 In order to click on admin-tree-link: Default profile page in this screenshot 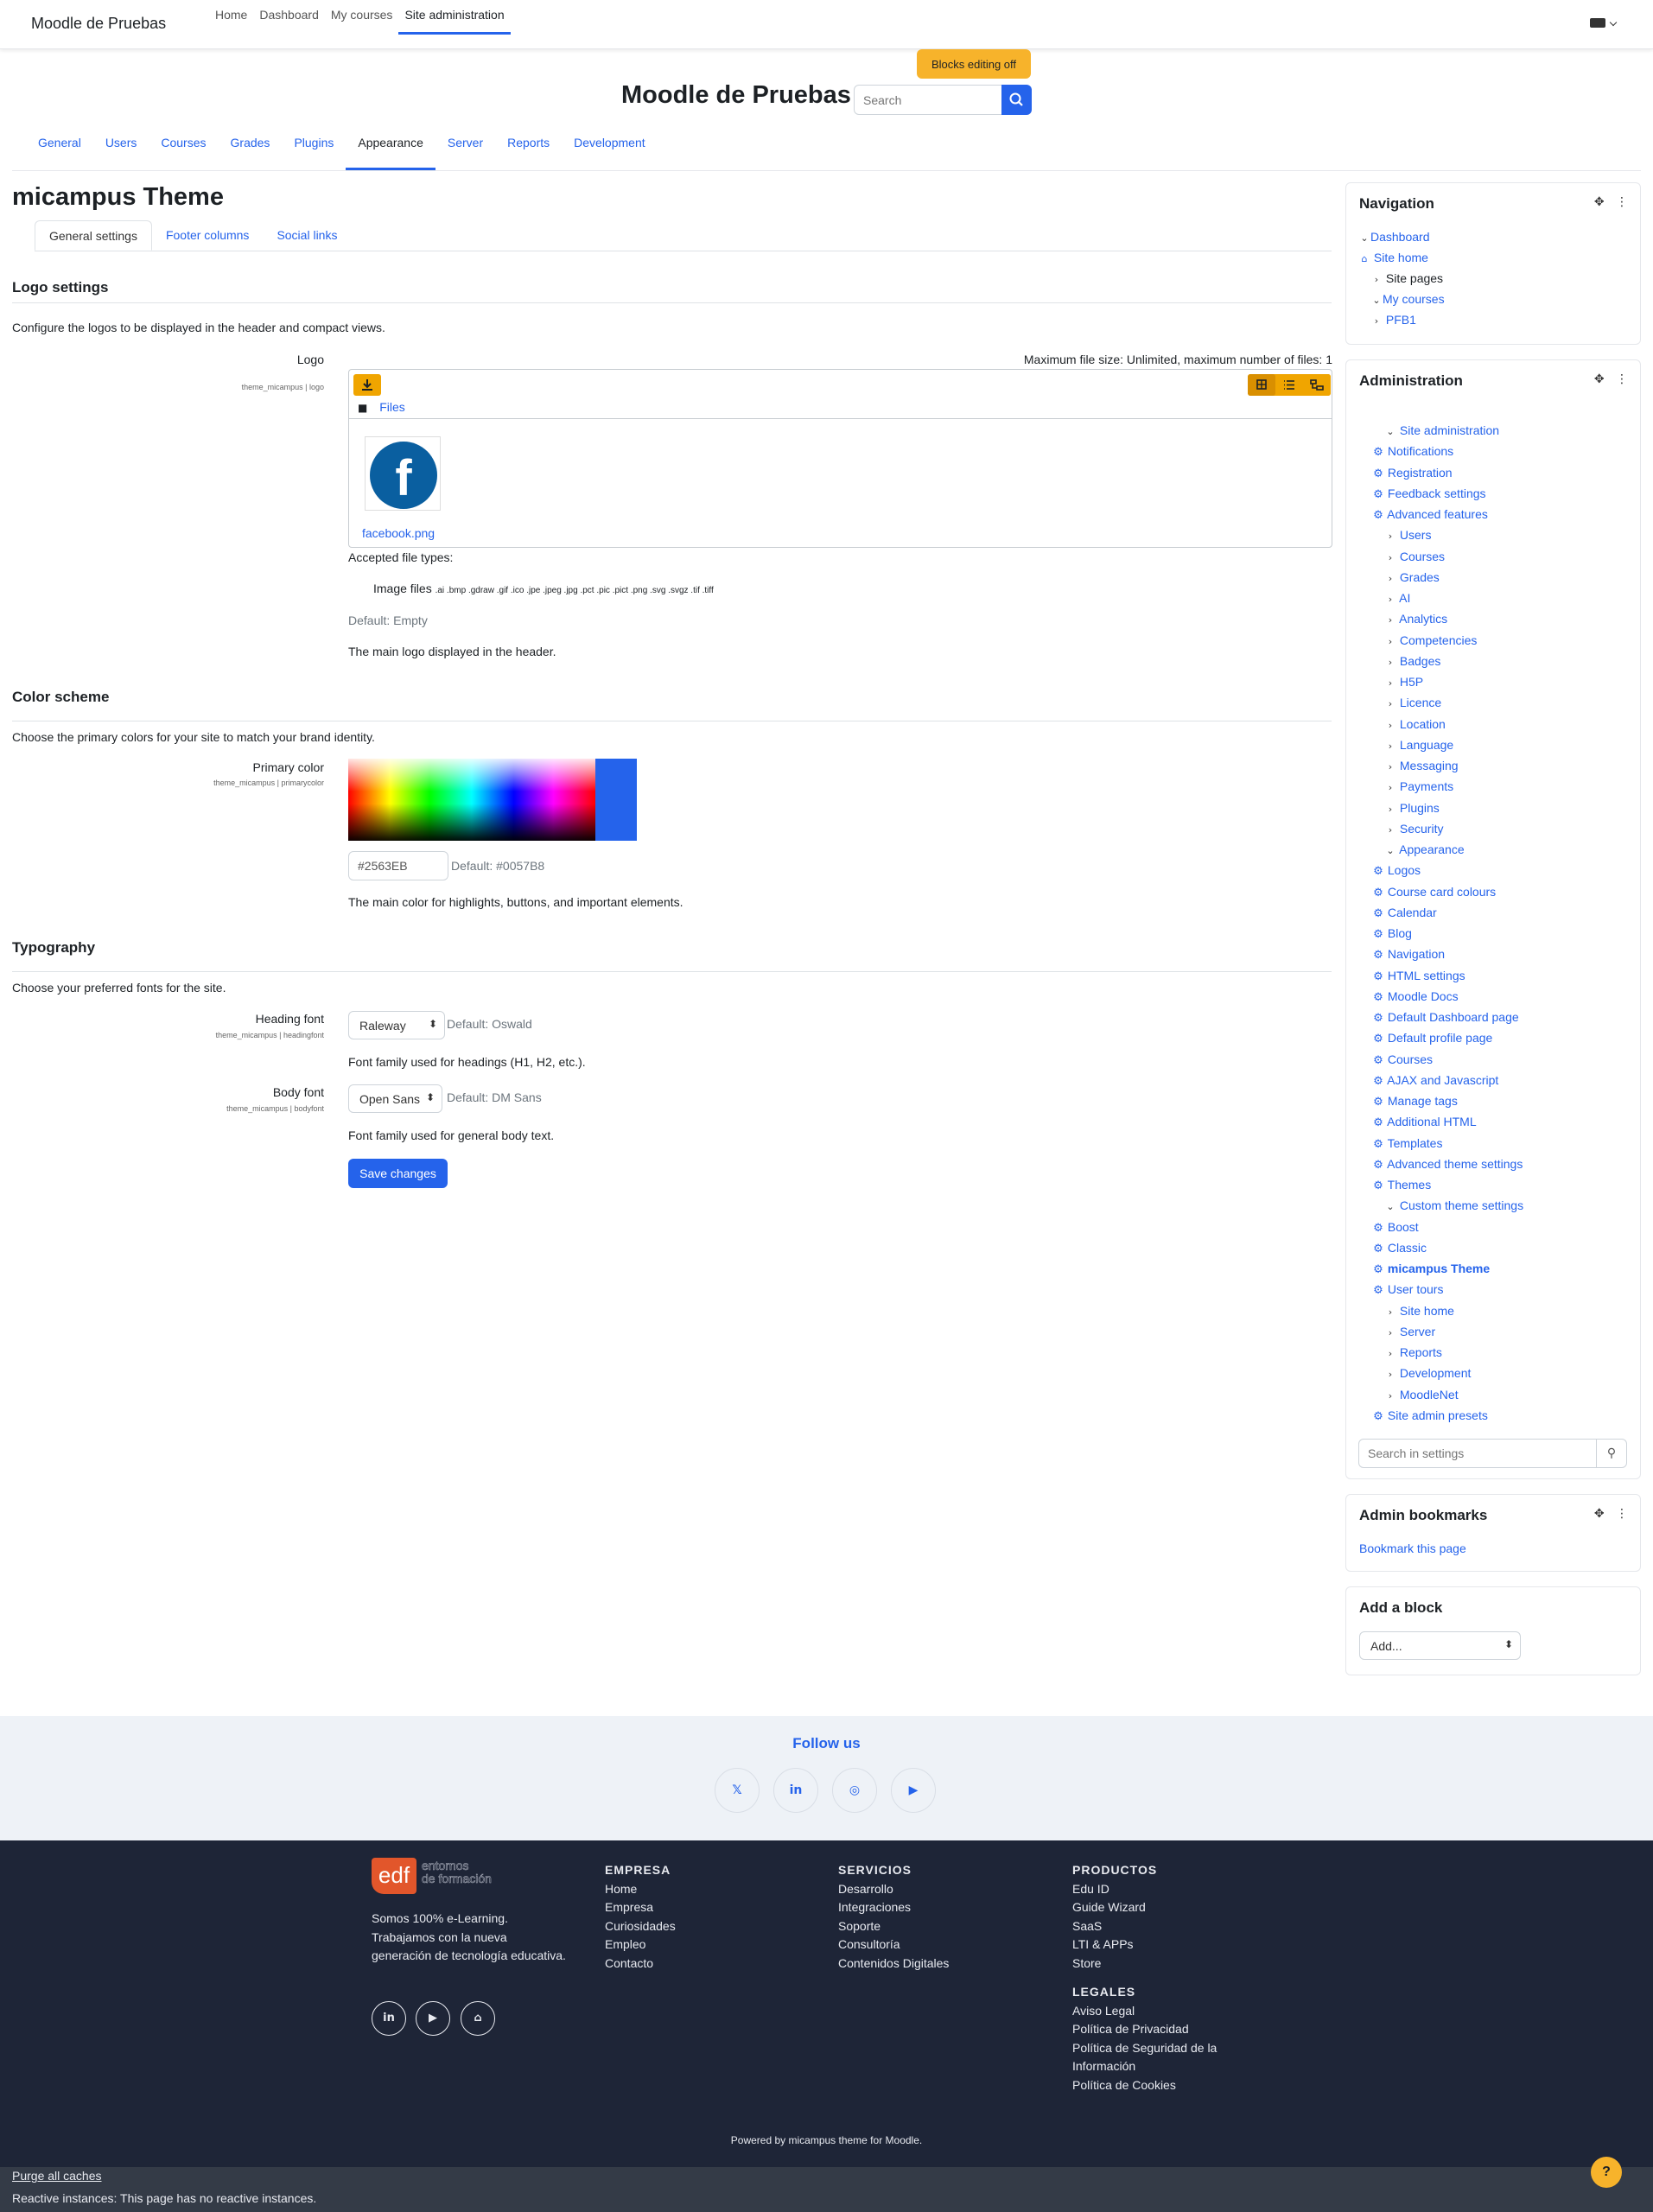, I will do `click(1440, 1038)`.